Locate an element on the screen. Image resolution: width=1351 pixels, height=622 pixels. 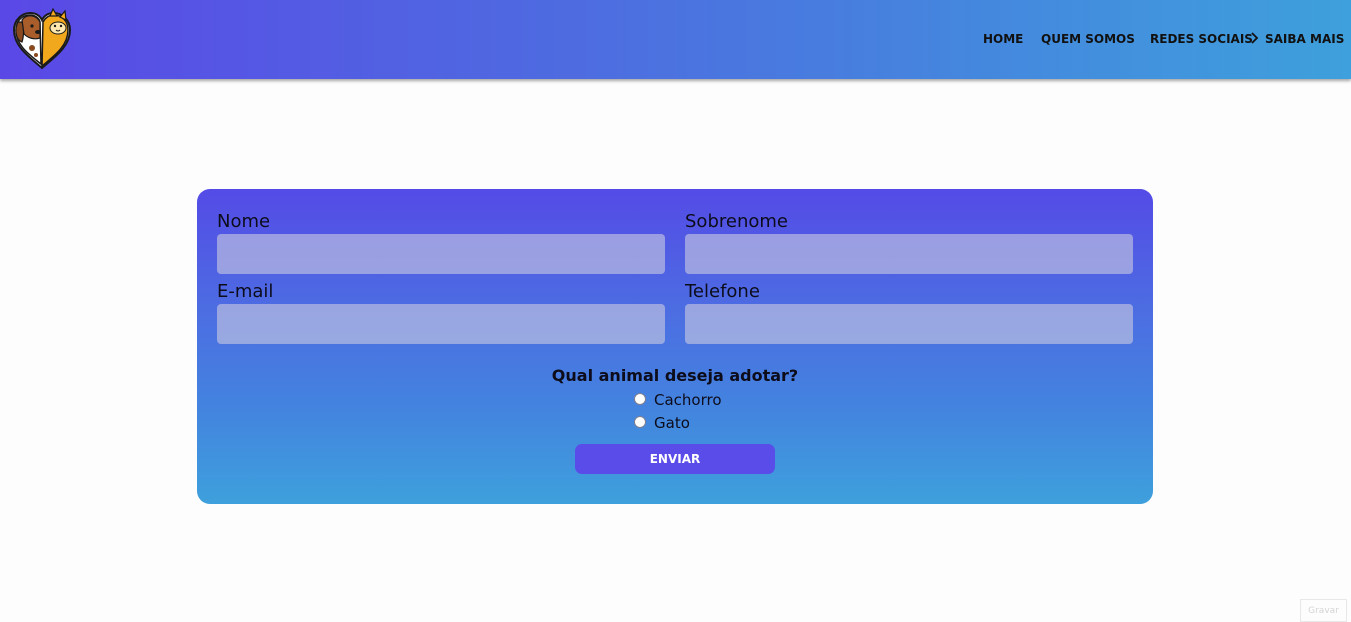
sobrenome-label: Sobrenome is located at coordinates (736, 221).